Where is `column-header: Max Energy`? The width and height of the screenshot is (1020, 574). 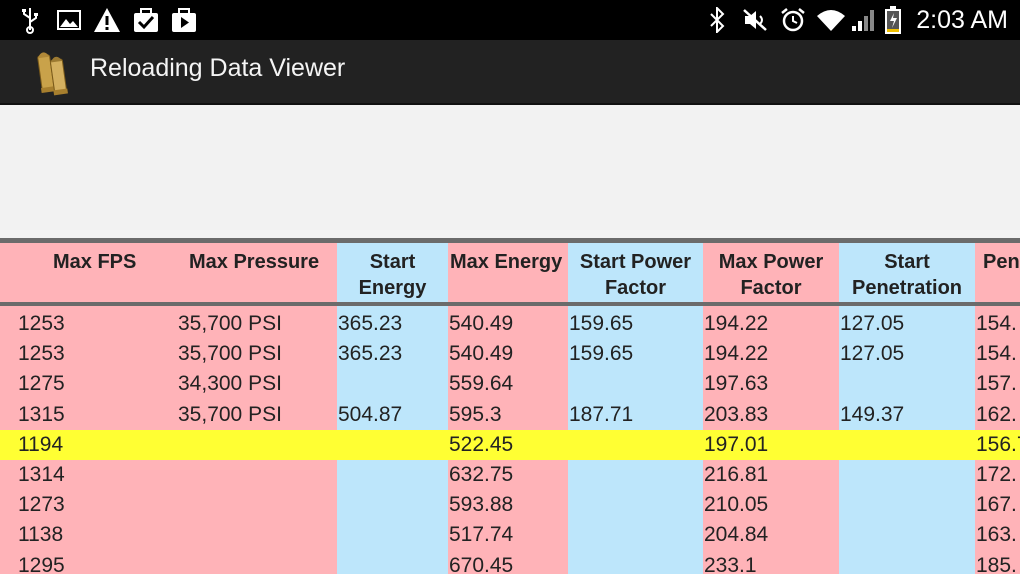 column-header: Max Energy is located at coordinates (508, 271).